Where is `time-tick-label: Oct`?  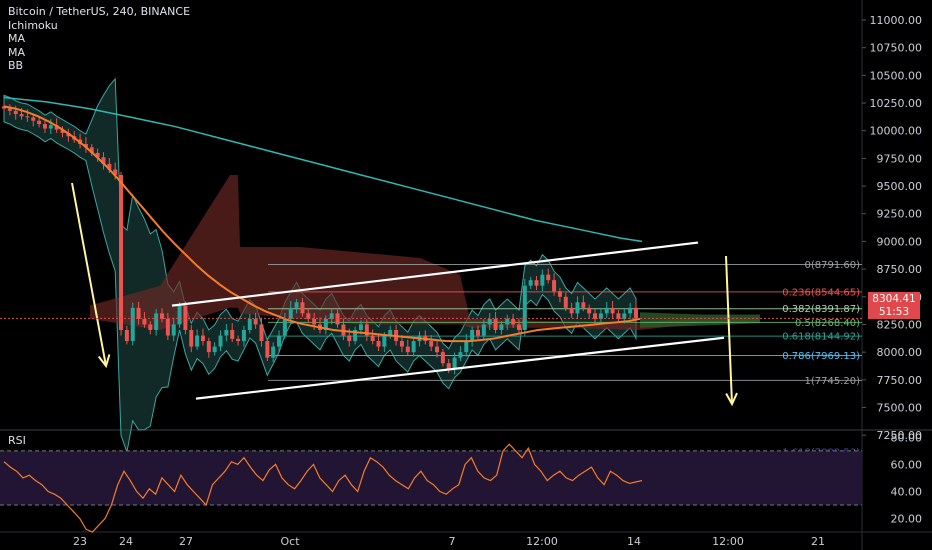 time-tick-label: Oct is located at coordinates (290, 541).